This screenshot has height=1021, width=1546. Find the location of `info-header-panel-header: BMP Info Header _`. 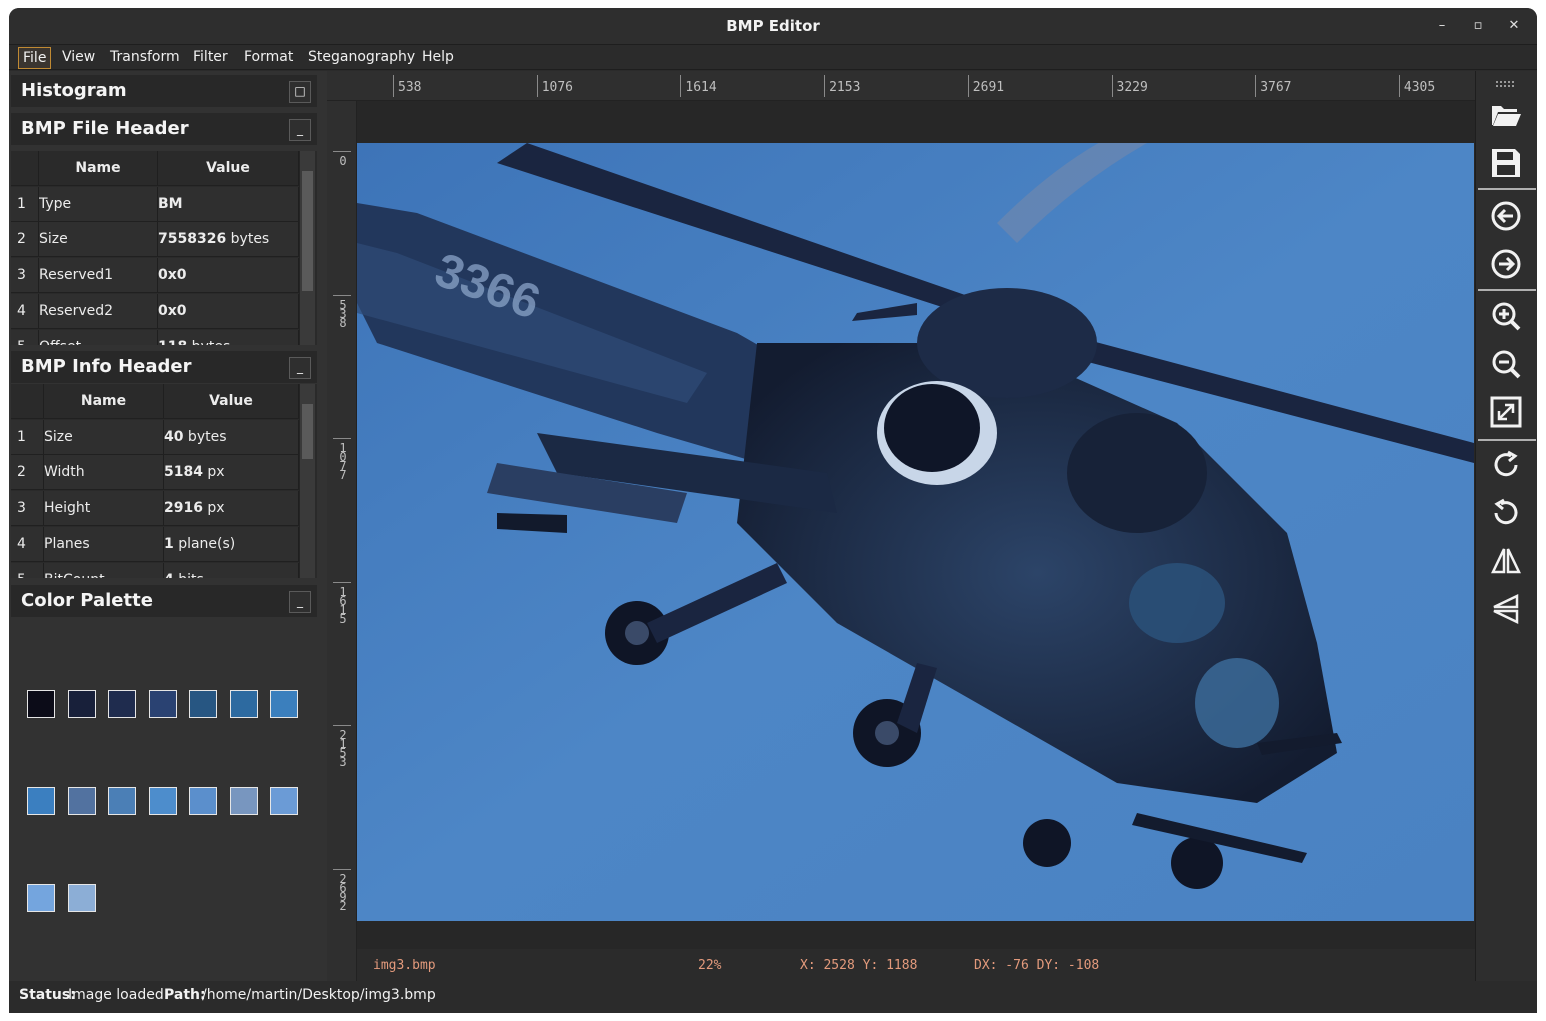

info-header-panel-header: BMP Info Header _ is located at coordinates (164, 367).